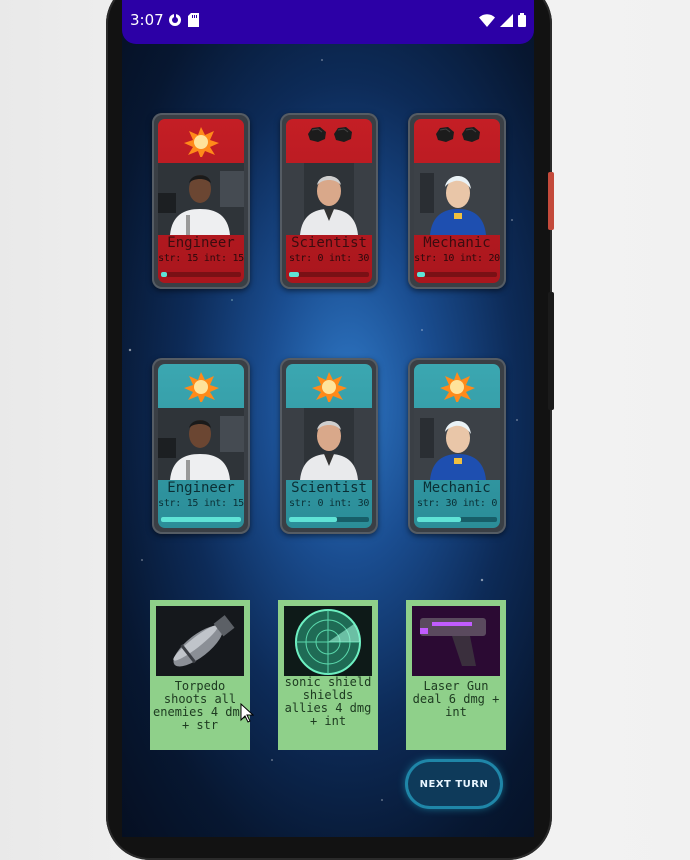 This screenshot has width=690, height=860. I want to click on power-button, so click(551, 201).